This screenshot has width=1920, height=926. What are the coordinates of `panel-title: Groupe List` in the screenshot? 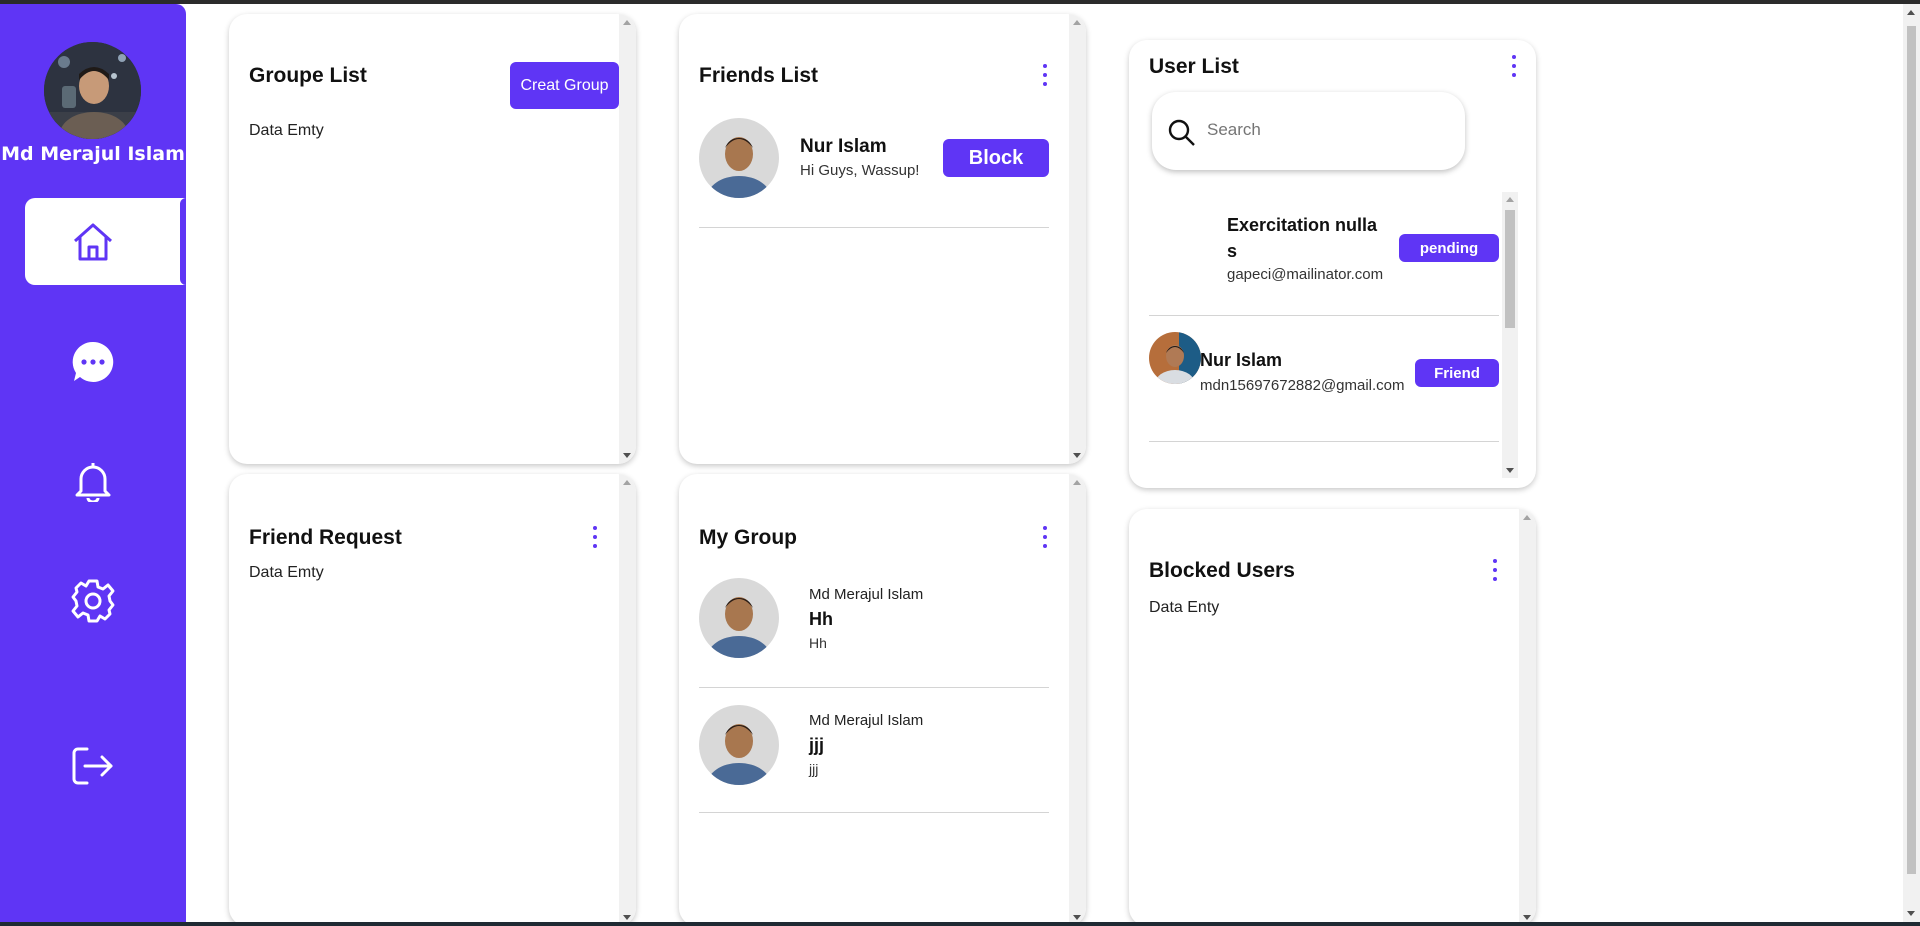 It's located at (308, 75).